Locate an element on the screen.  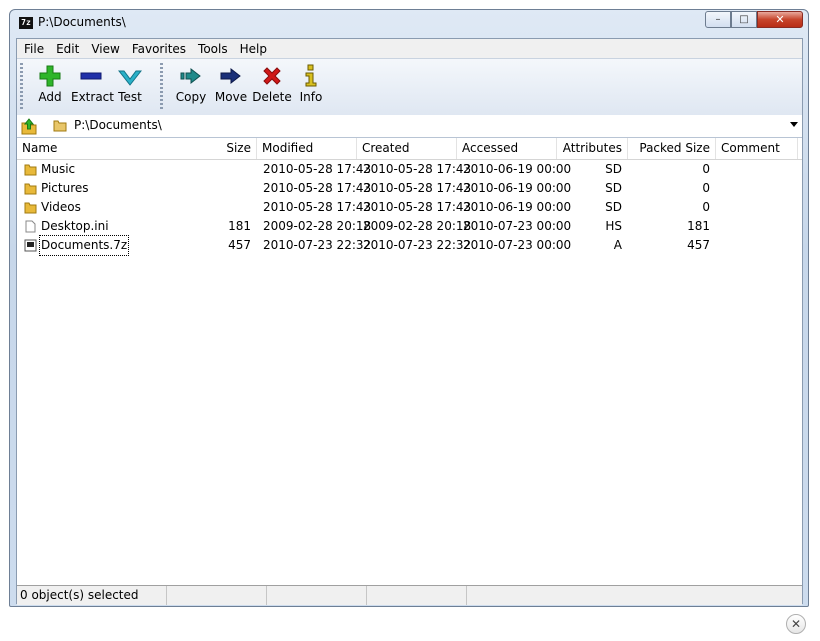
address-path: P:\Documents\ is located at coordinates (118, 125).